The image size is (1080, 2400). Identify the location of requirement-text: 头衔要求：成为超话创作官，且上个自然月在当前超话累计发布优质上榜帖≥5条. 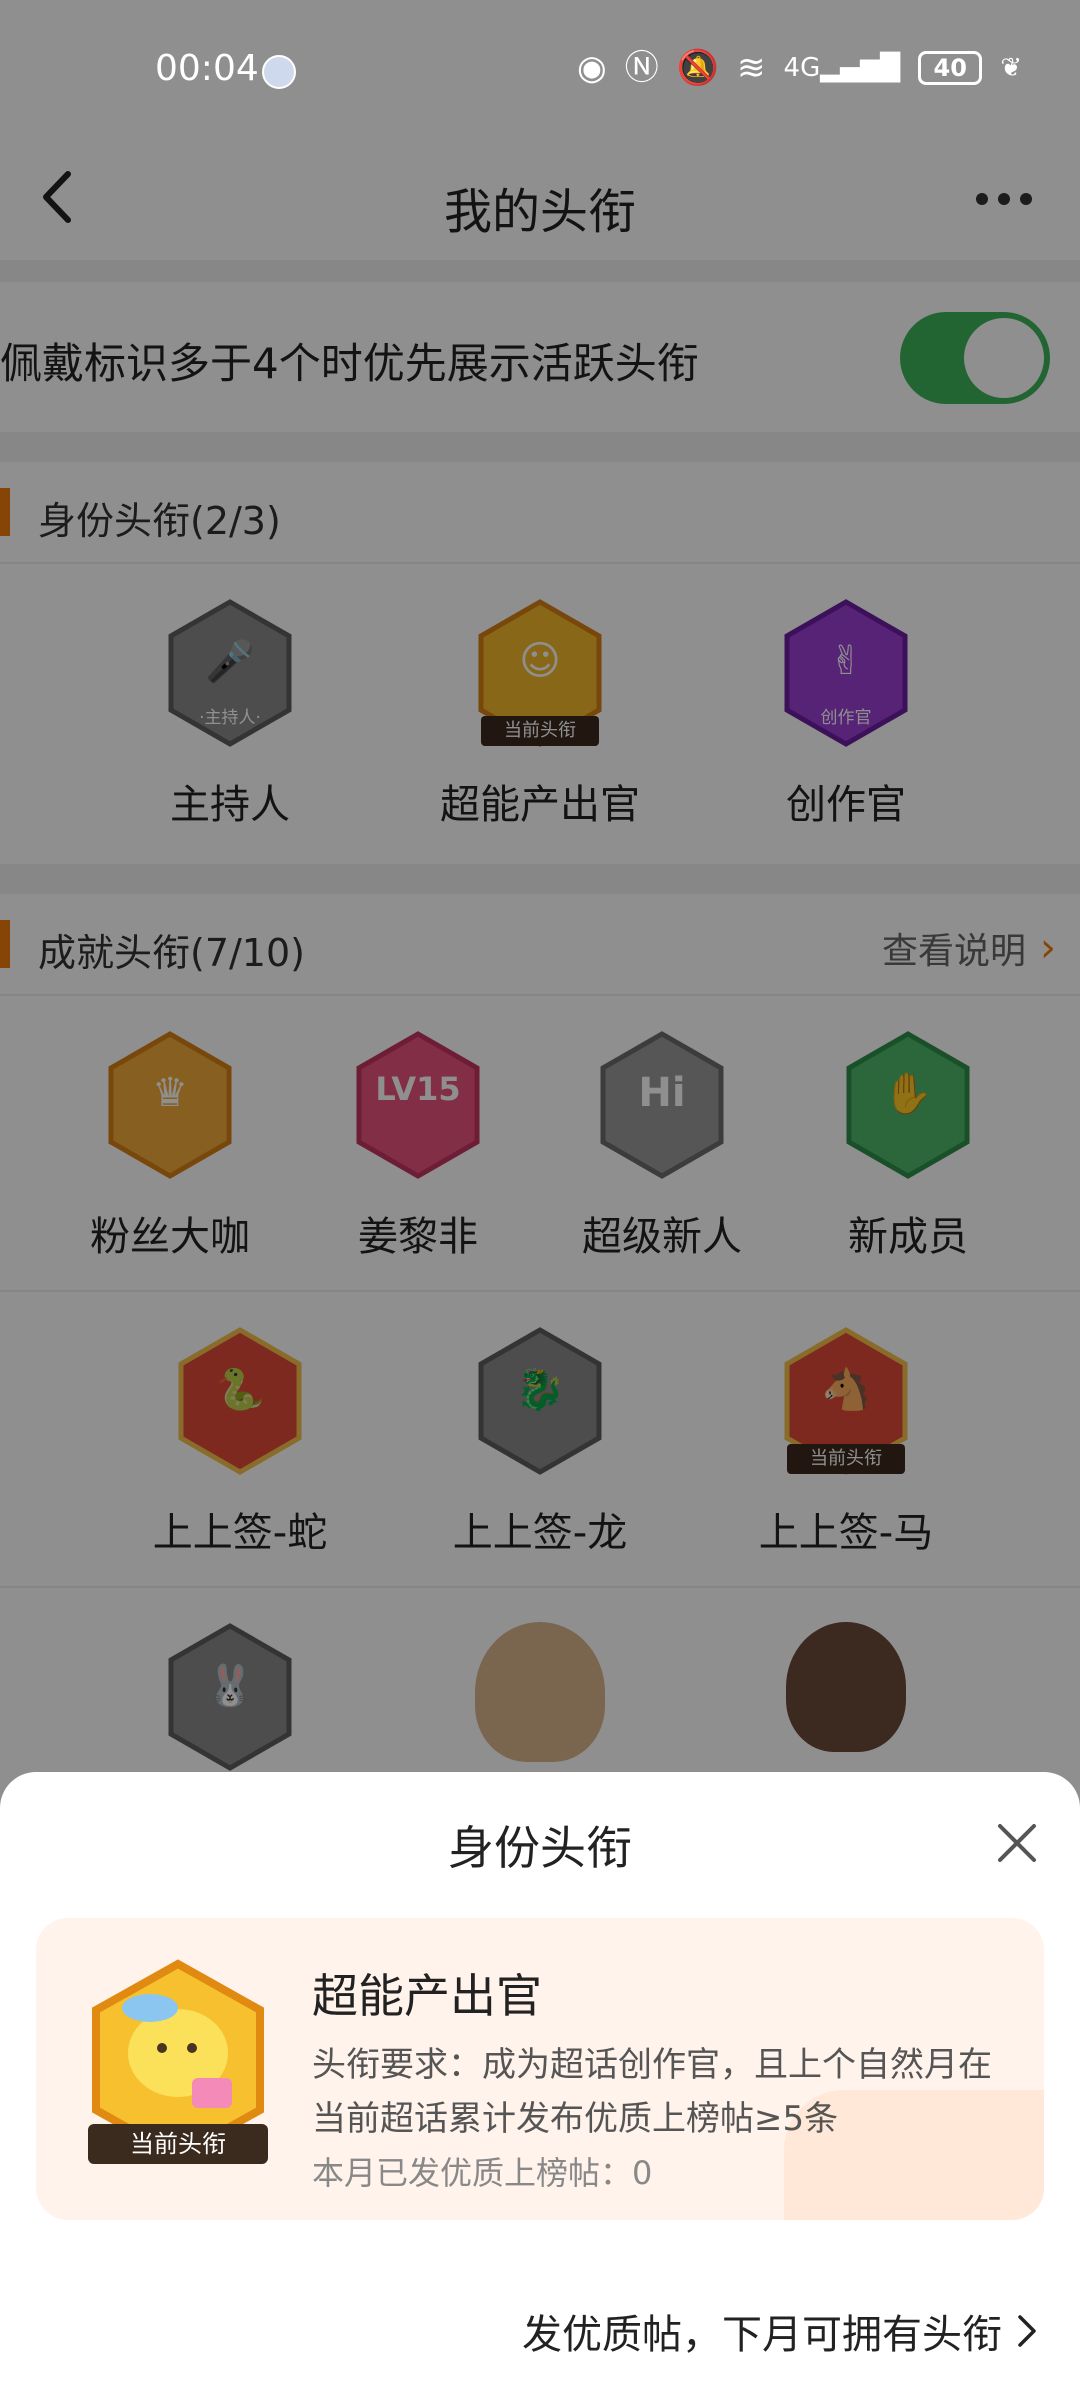
(652, 2092).